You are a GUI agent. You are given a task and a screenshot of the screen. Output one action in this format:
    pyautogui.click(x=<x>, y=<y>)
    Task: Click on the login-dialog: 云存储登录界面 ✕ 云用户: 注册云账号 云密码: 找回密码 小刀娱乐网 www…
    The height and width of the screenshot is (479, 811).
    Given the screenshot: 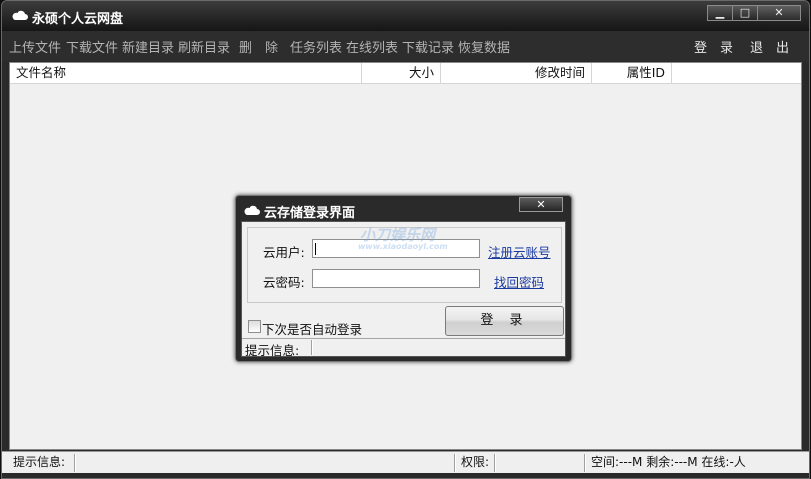 What is the action you would take?
    pyautogui.click(x=403, y=278)
    